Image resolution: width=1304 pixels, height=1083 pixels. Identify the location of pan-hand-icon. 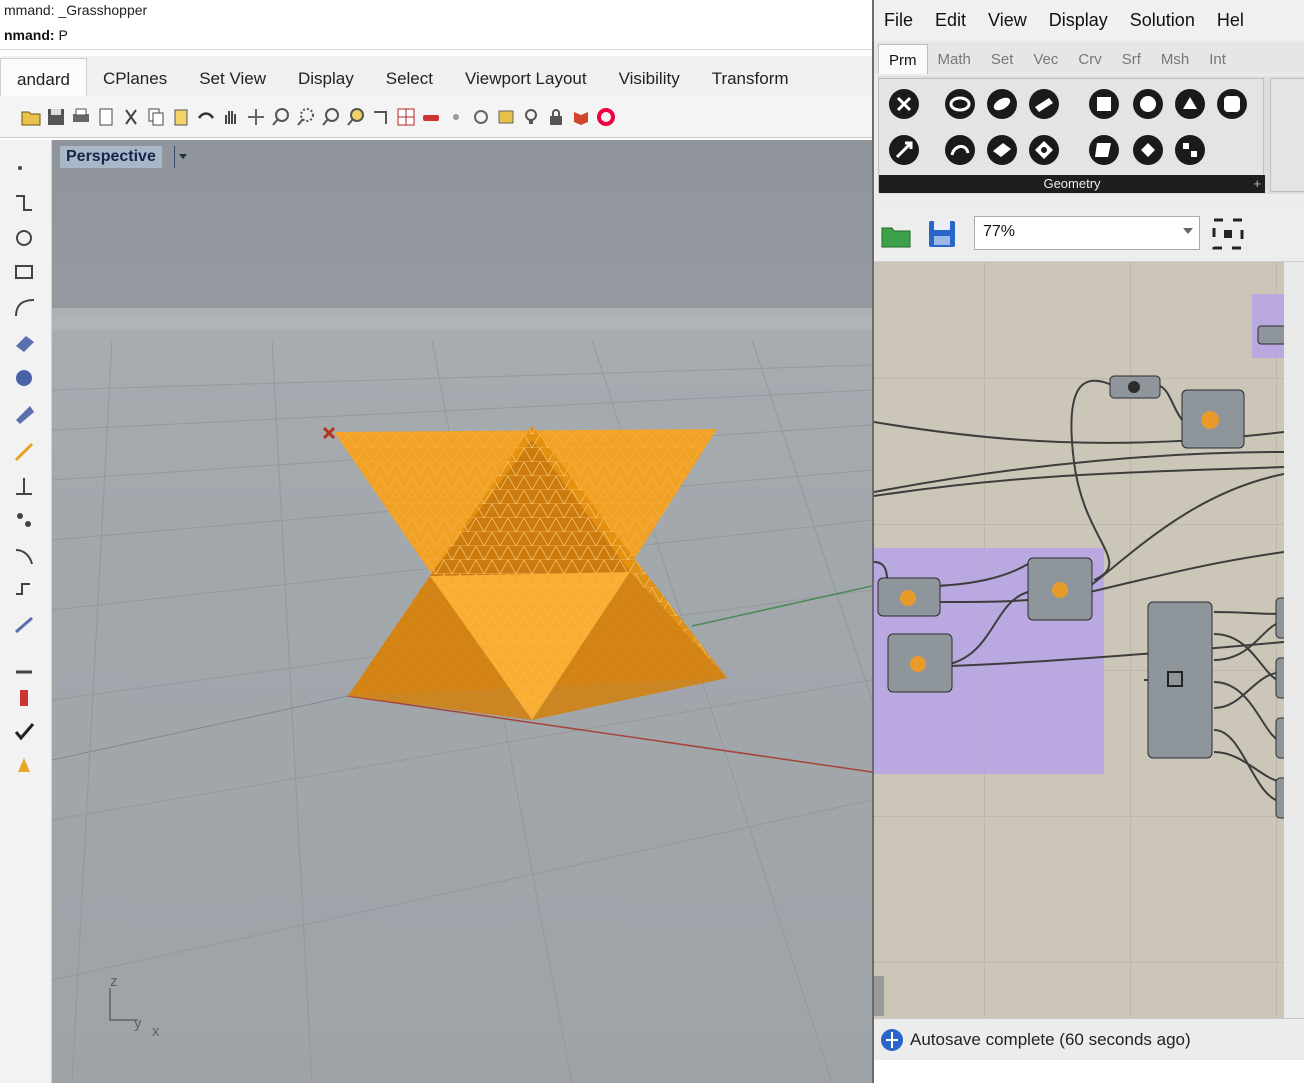
(231, 117).